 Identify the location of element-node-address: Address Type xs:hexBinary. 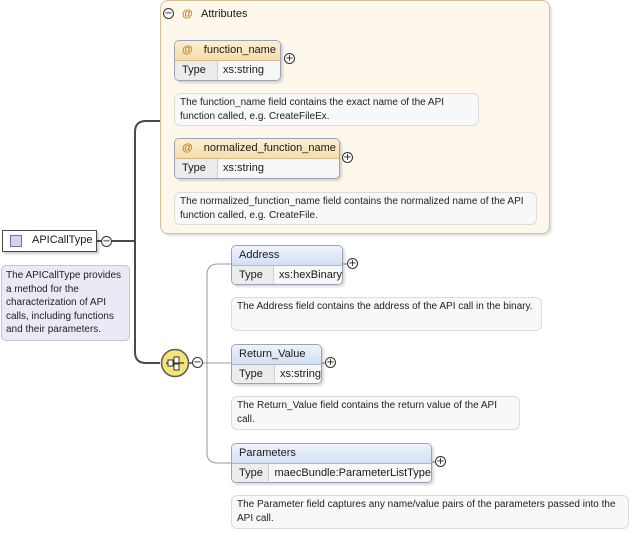
(287, 265).